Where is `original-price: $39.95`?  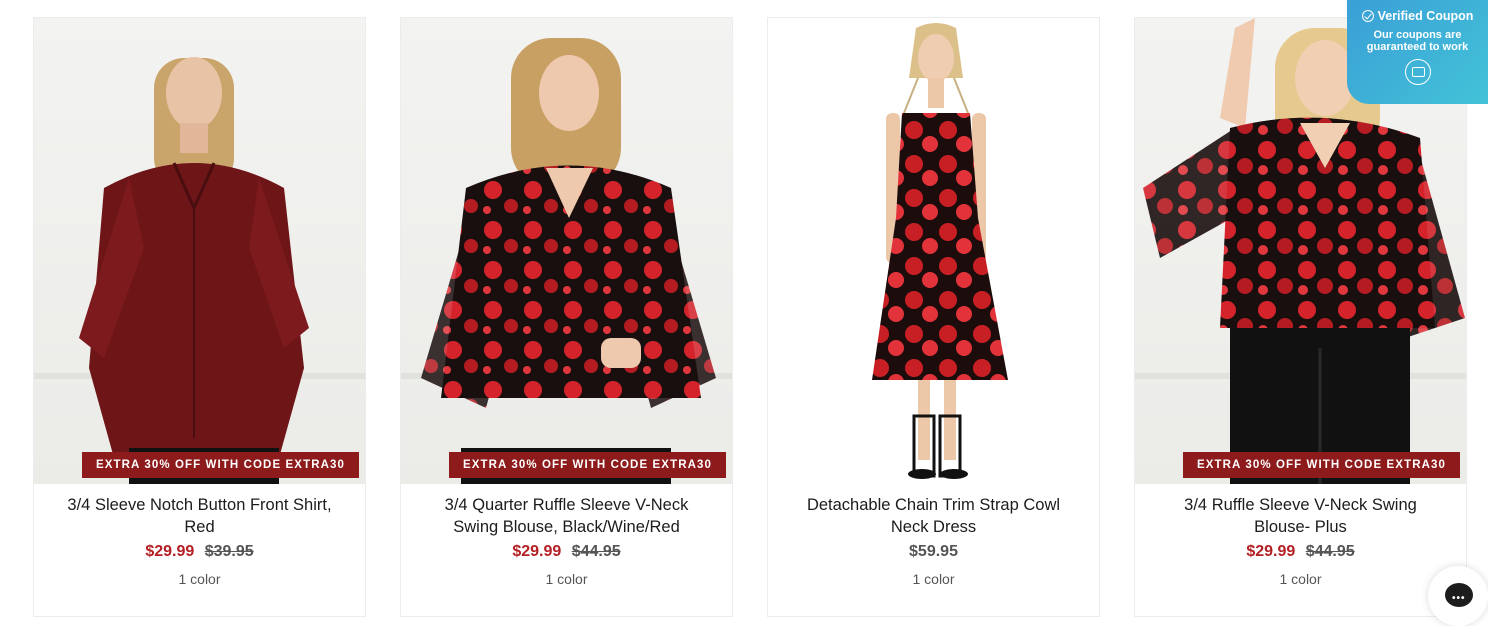
original-price: $39.95 is located at coordinates (229, 551).